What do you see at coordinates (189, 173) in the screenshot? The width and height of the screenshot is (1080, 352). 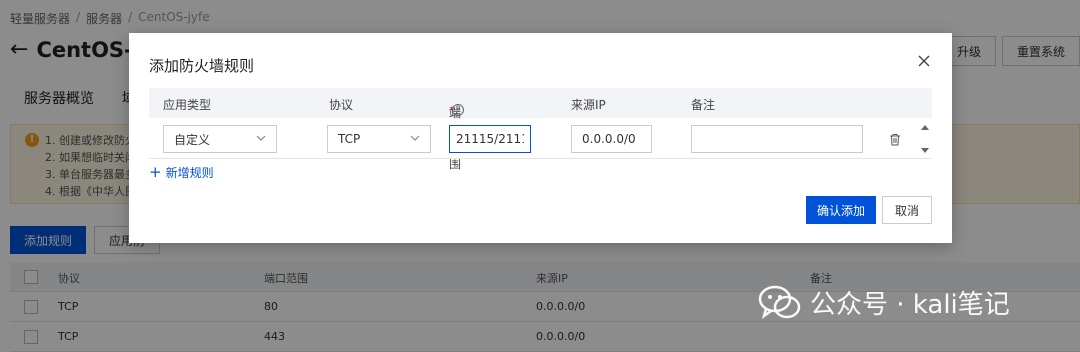 I see `add-new-rule-label: 新增规则` at bounding box center [189, 173].